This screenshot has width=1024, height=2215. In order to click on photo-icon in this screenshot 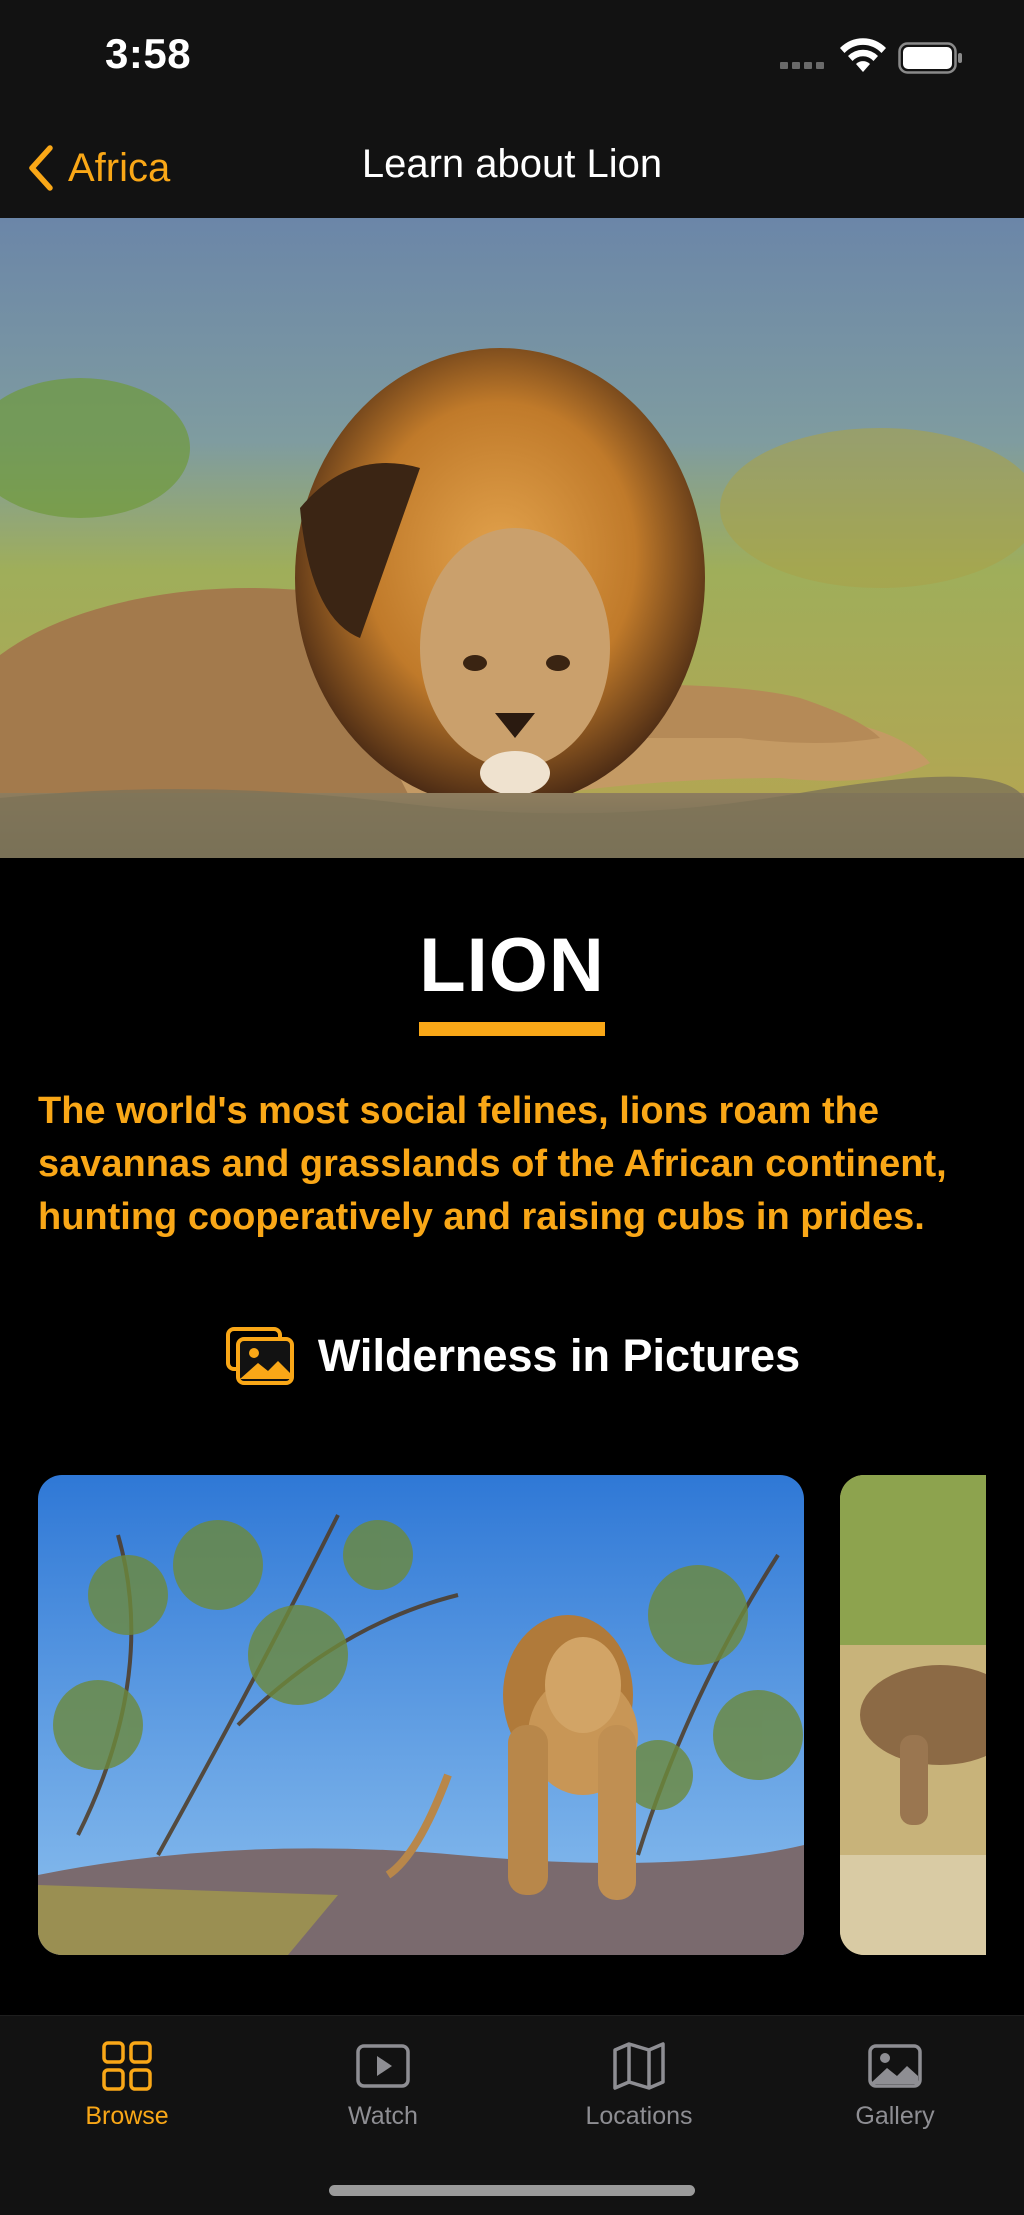, I will do `click(895, 2066)`.